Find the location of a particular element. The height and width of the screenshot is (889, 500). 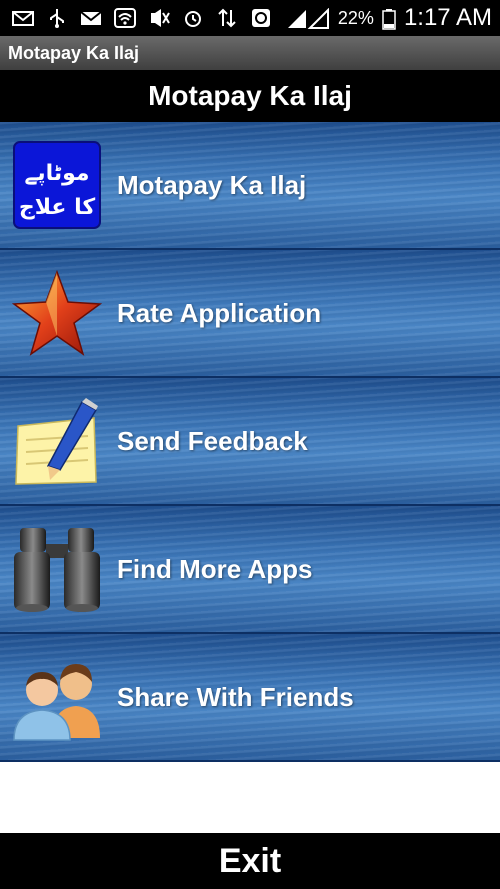

menu-item-label: Rate Application is located at coordinates (219, 312).